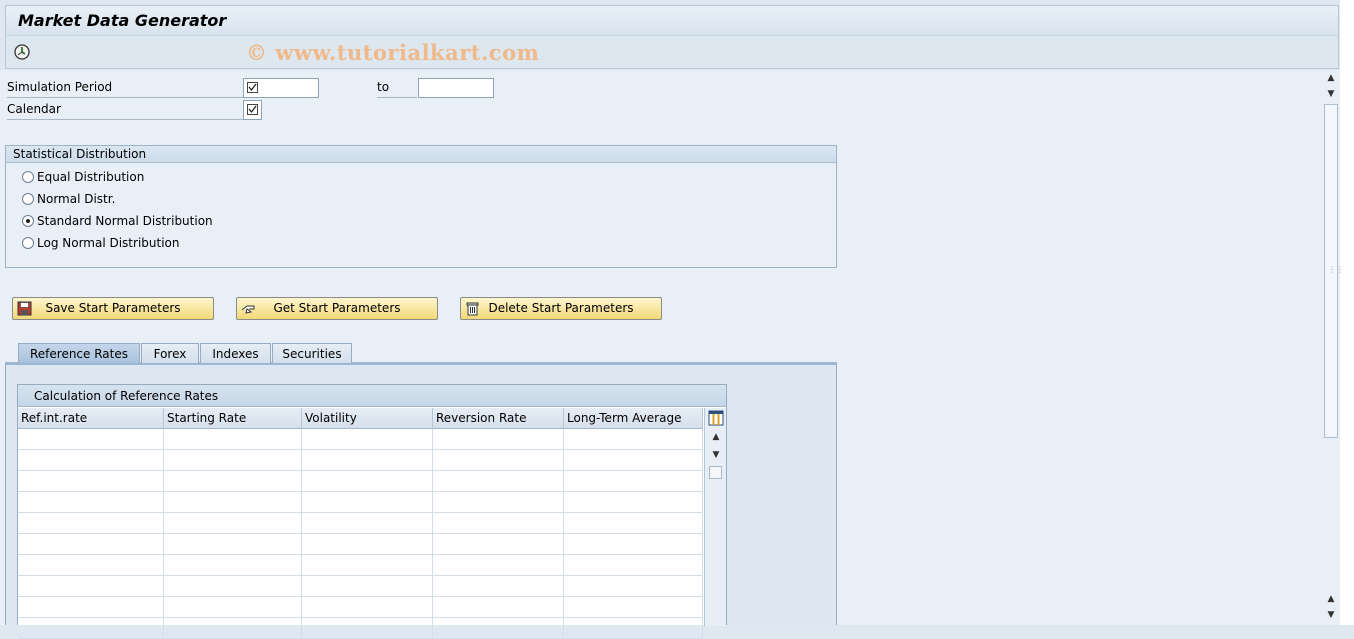 This screenshot has height=639, width=1354. I want to click on get-start-parameters-button: Get Start Parameters, so click(337, 308).